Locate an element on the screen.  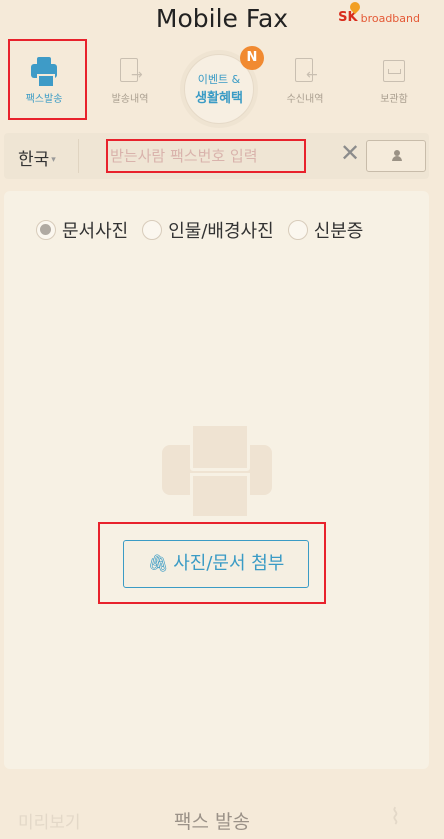
preview-button: 미리보기 is located at coordinates (49, 820).